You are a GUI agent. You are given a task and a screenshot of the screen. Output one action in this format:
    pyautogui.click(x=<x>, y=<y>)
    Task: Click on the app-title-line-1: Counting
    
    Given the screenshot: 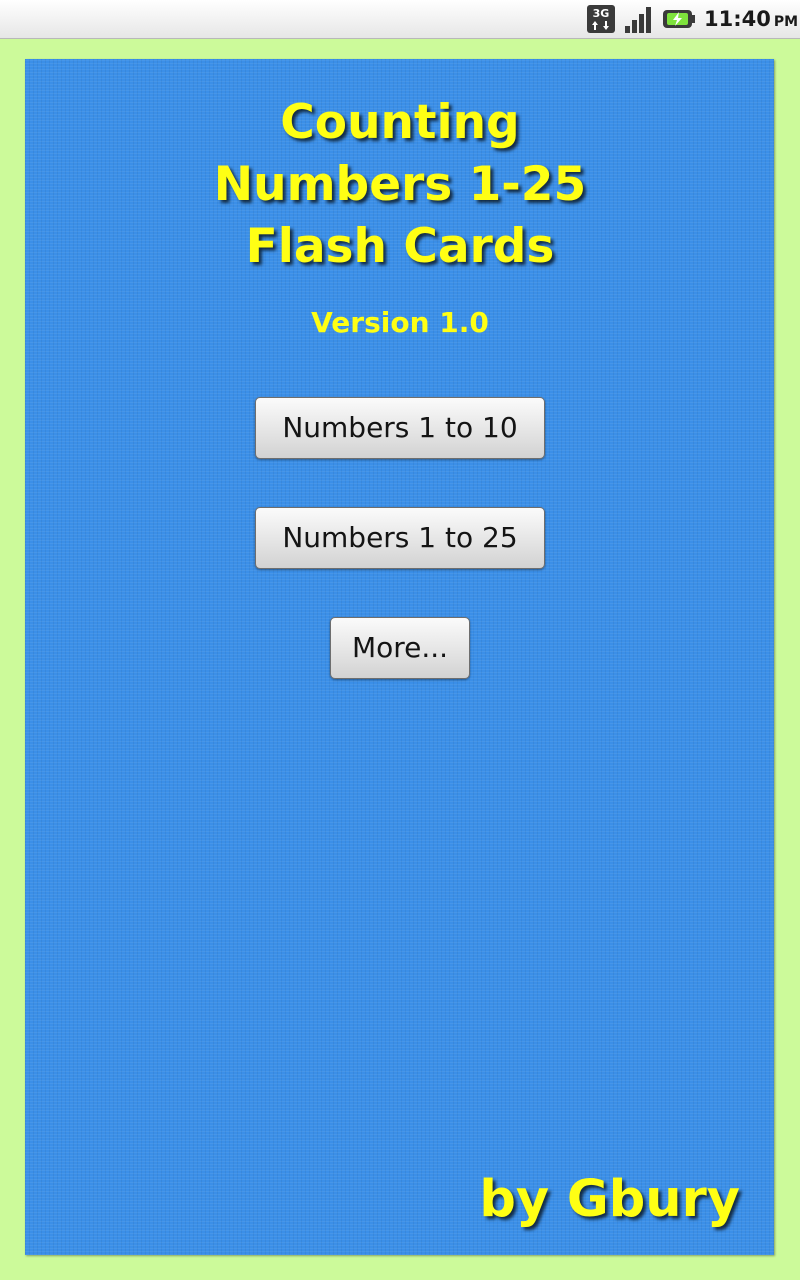 What is the action you would take?
    pyautogui.click(x=400, y=122)
    